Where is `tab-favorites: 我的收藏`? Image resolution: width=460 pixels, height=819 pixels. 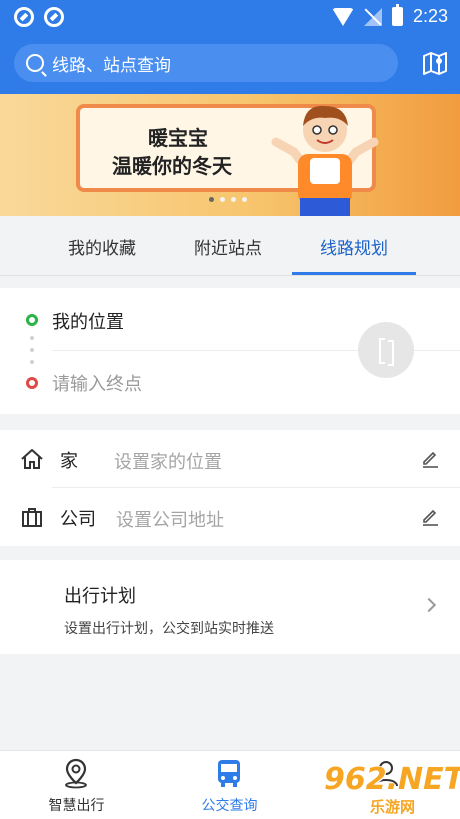
tab-favorites: 我的收藏 is located at coordinates (102, 246).